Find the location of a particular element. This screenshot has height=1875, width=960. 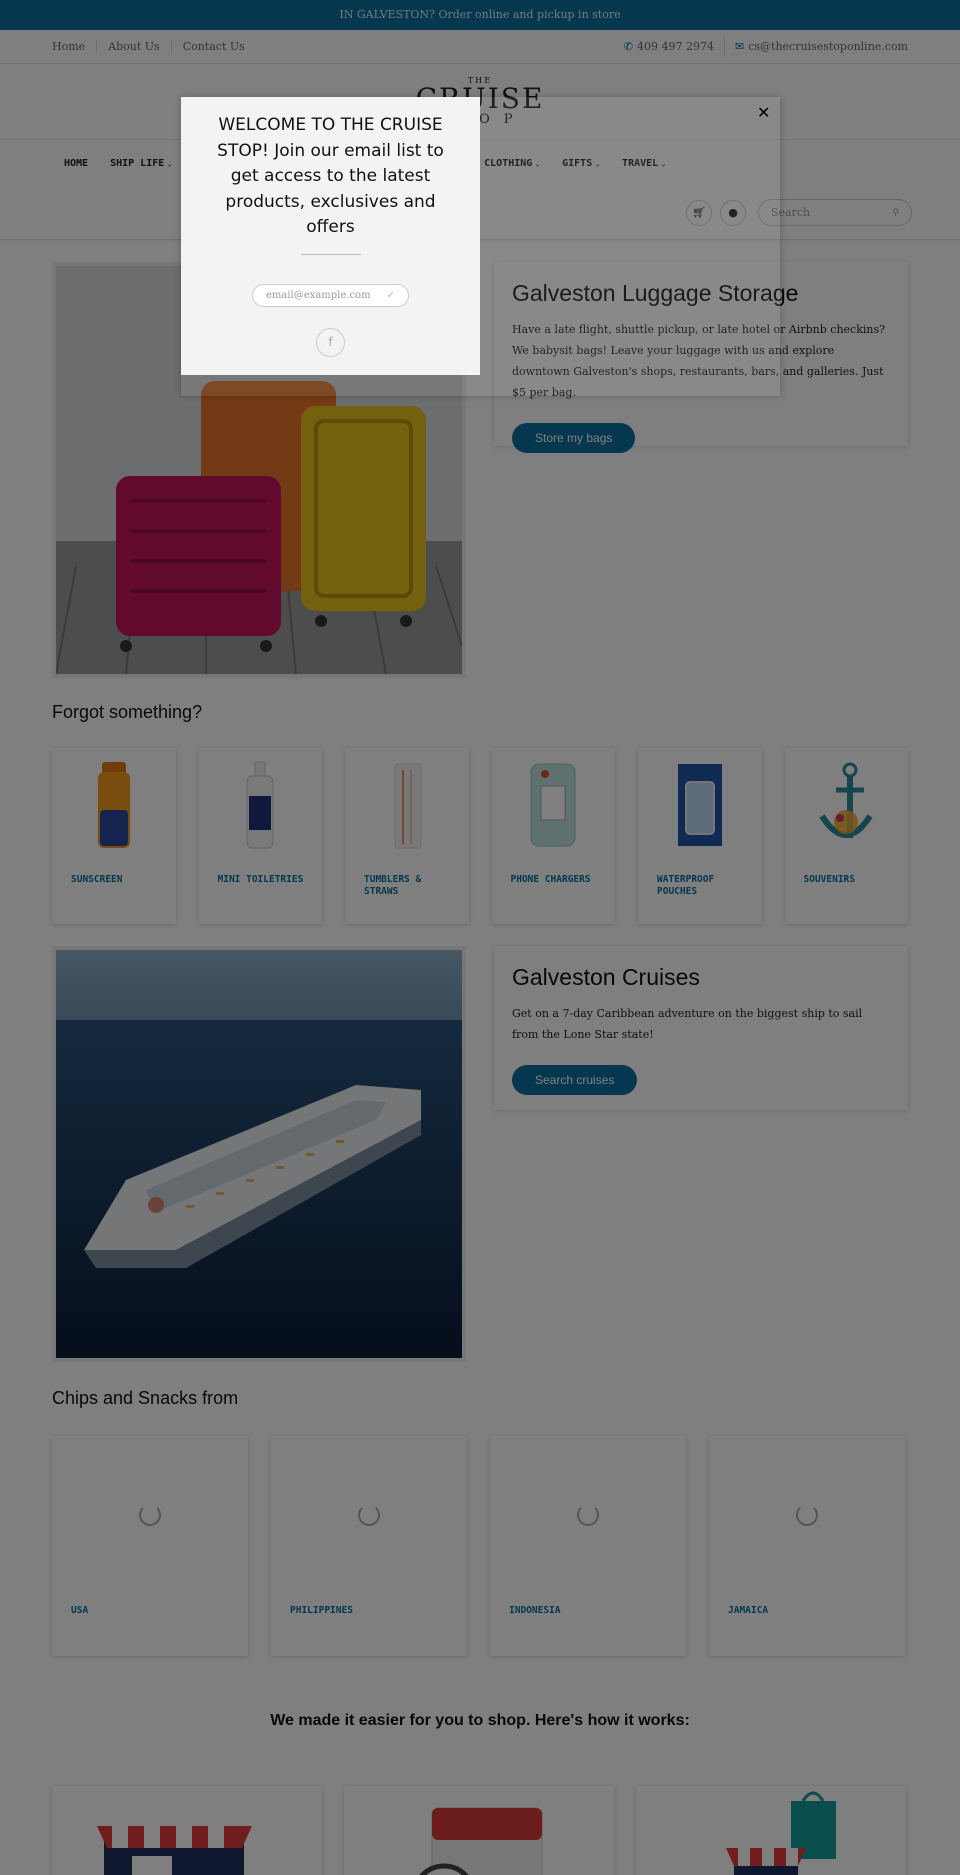

facebook-icon: f is located at coordinates (330, 342).